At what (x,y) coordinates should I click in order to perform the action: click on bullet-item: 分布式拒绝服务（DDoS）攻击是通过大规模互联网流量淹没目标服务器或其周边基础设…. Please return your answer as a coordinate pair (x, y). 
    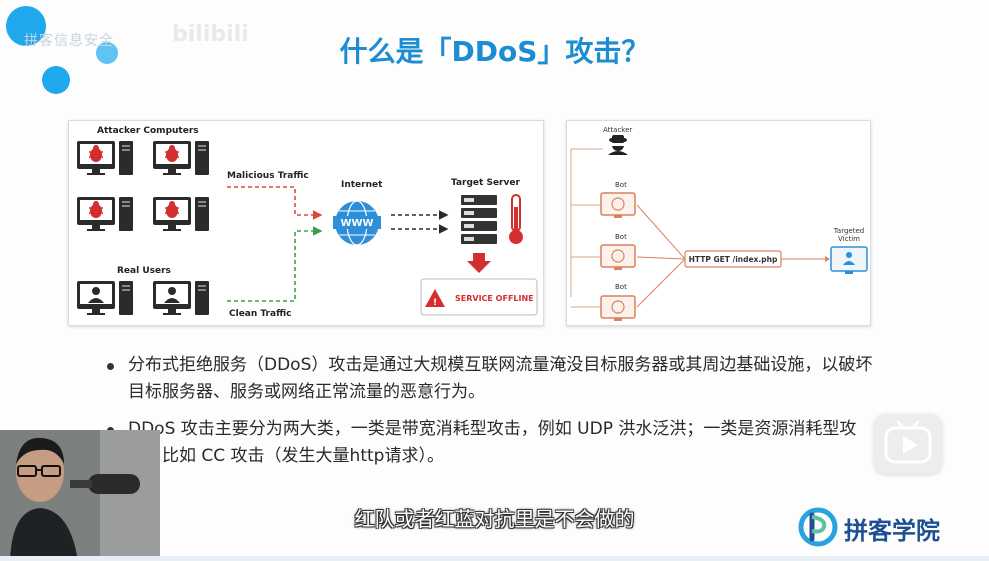
    Looking at the image, I should click on (489, 379).